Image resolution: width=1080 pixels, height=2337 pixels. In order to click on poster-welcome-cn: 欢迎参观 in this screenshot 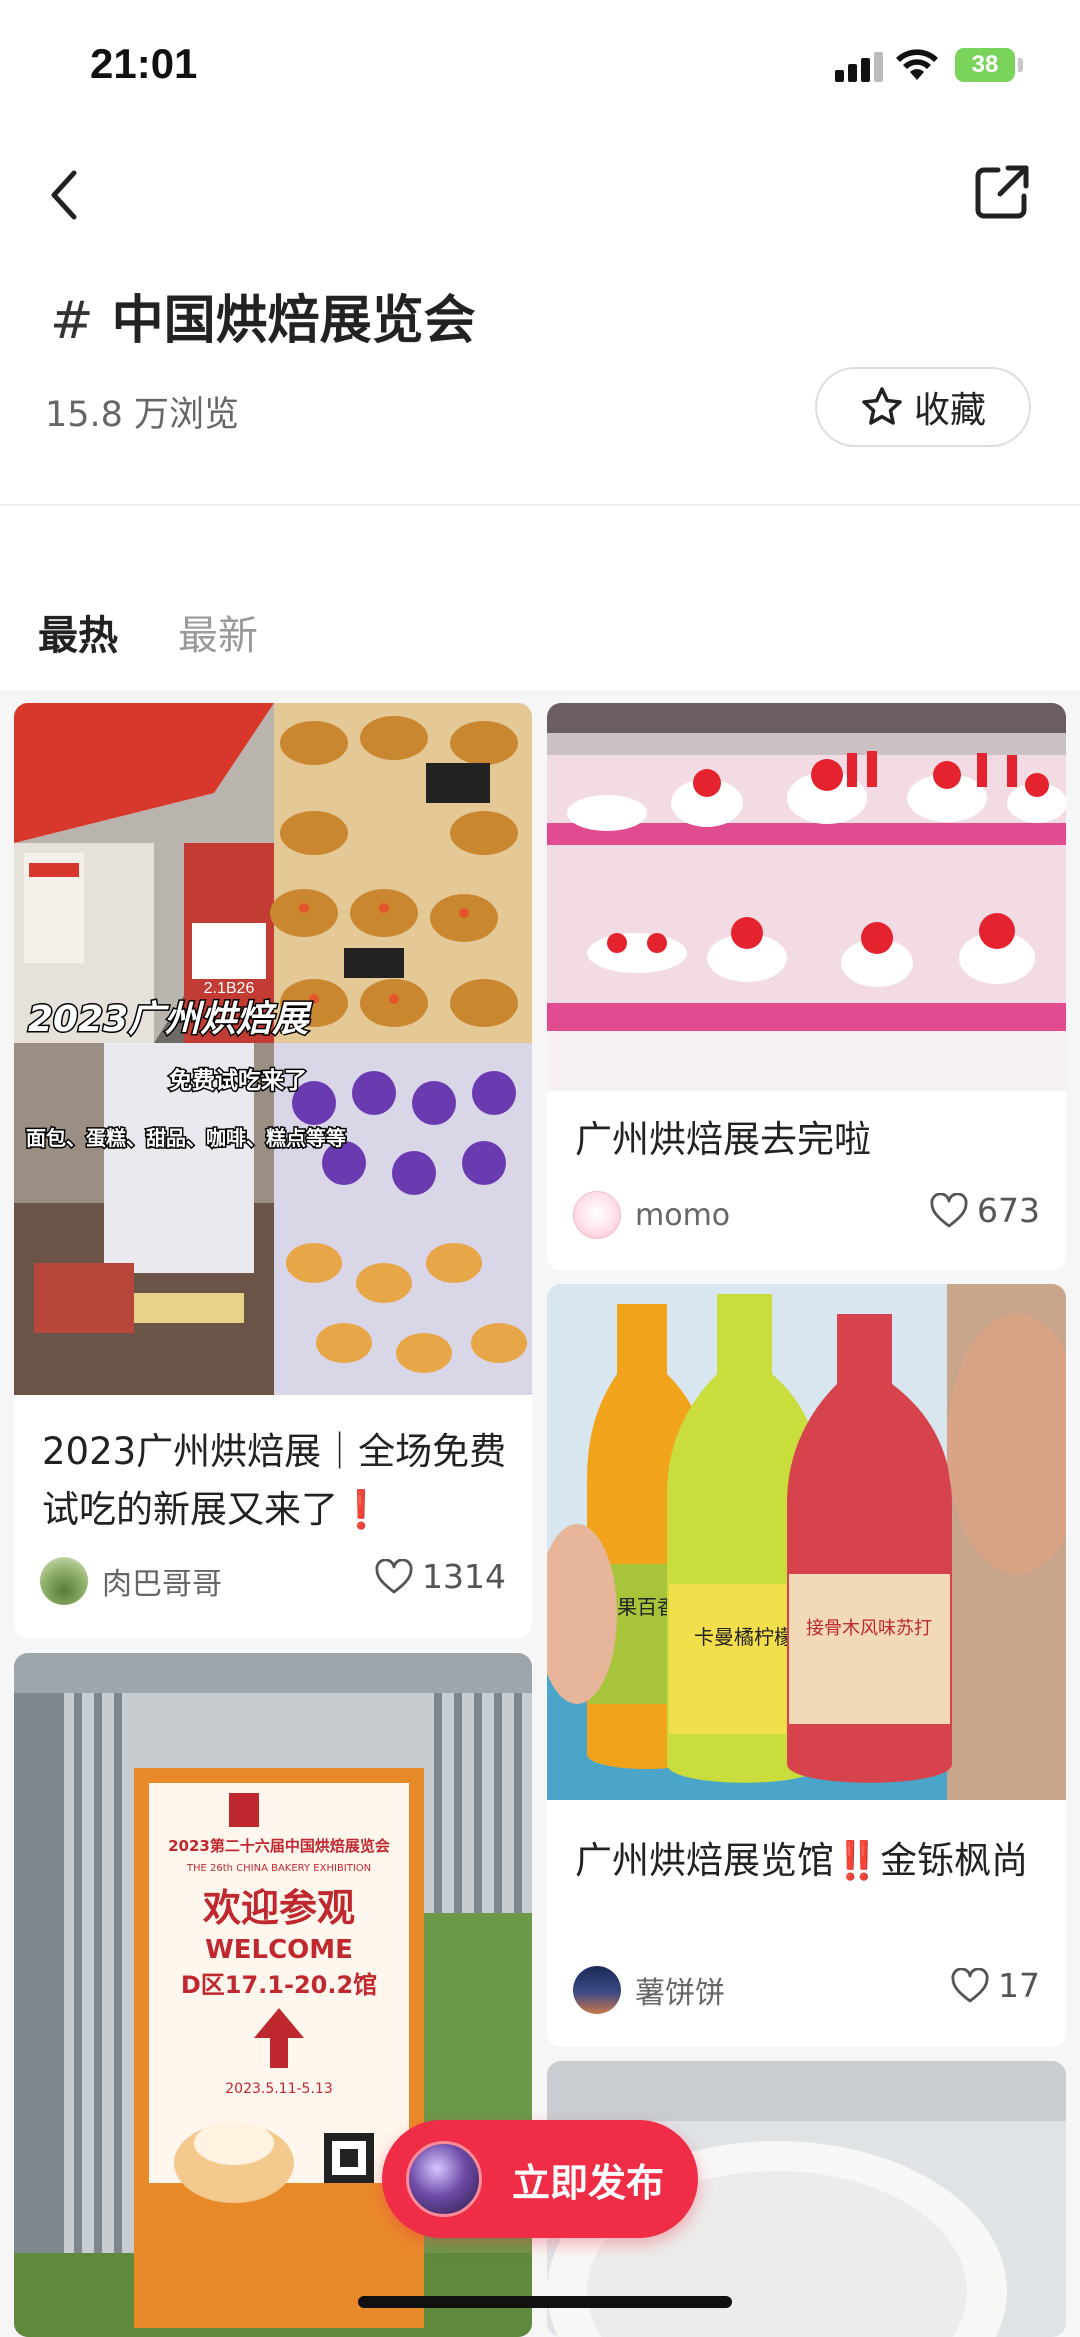, I will do `click(278, 1908)`.